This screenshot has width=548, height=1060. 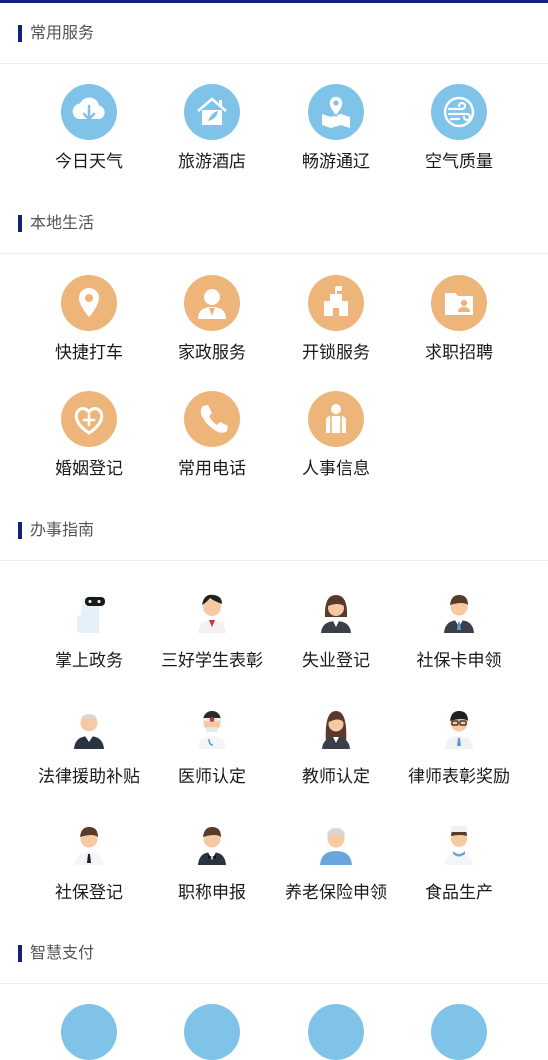 I want to click on guide-label: 律师表彰奖励, so click(x=459, y=777).